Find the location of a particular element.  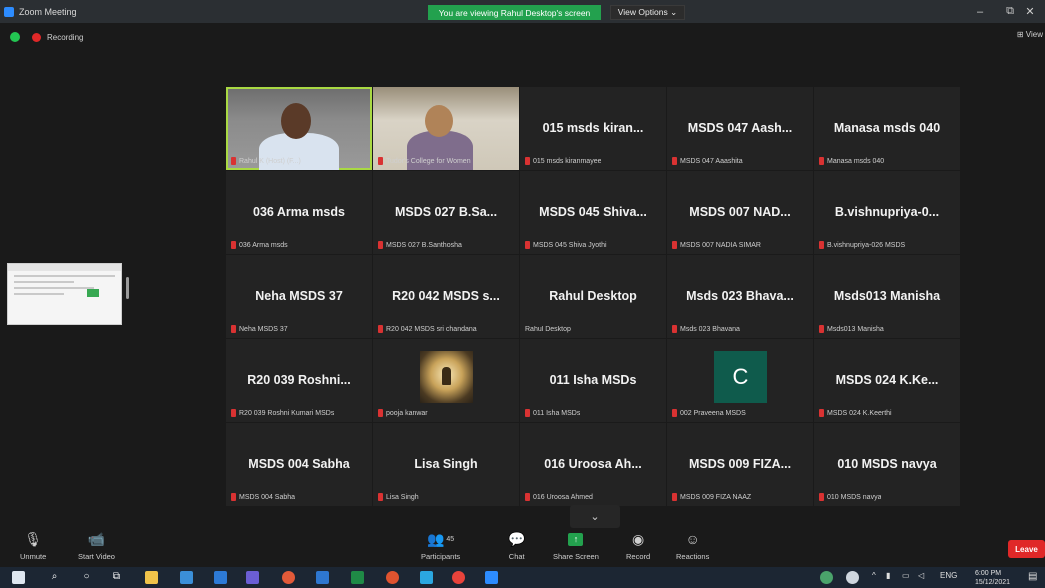

chrome-icon is located at coordinates (288, 577).